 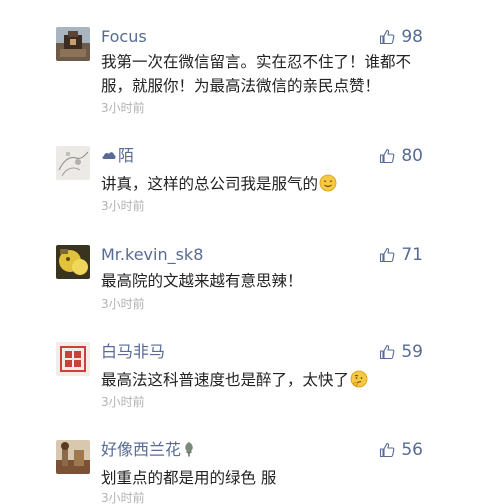 I want to click on tree-icon, so click(x=189, y=449).